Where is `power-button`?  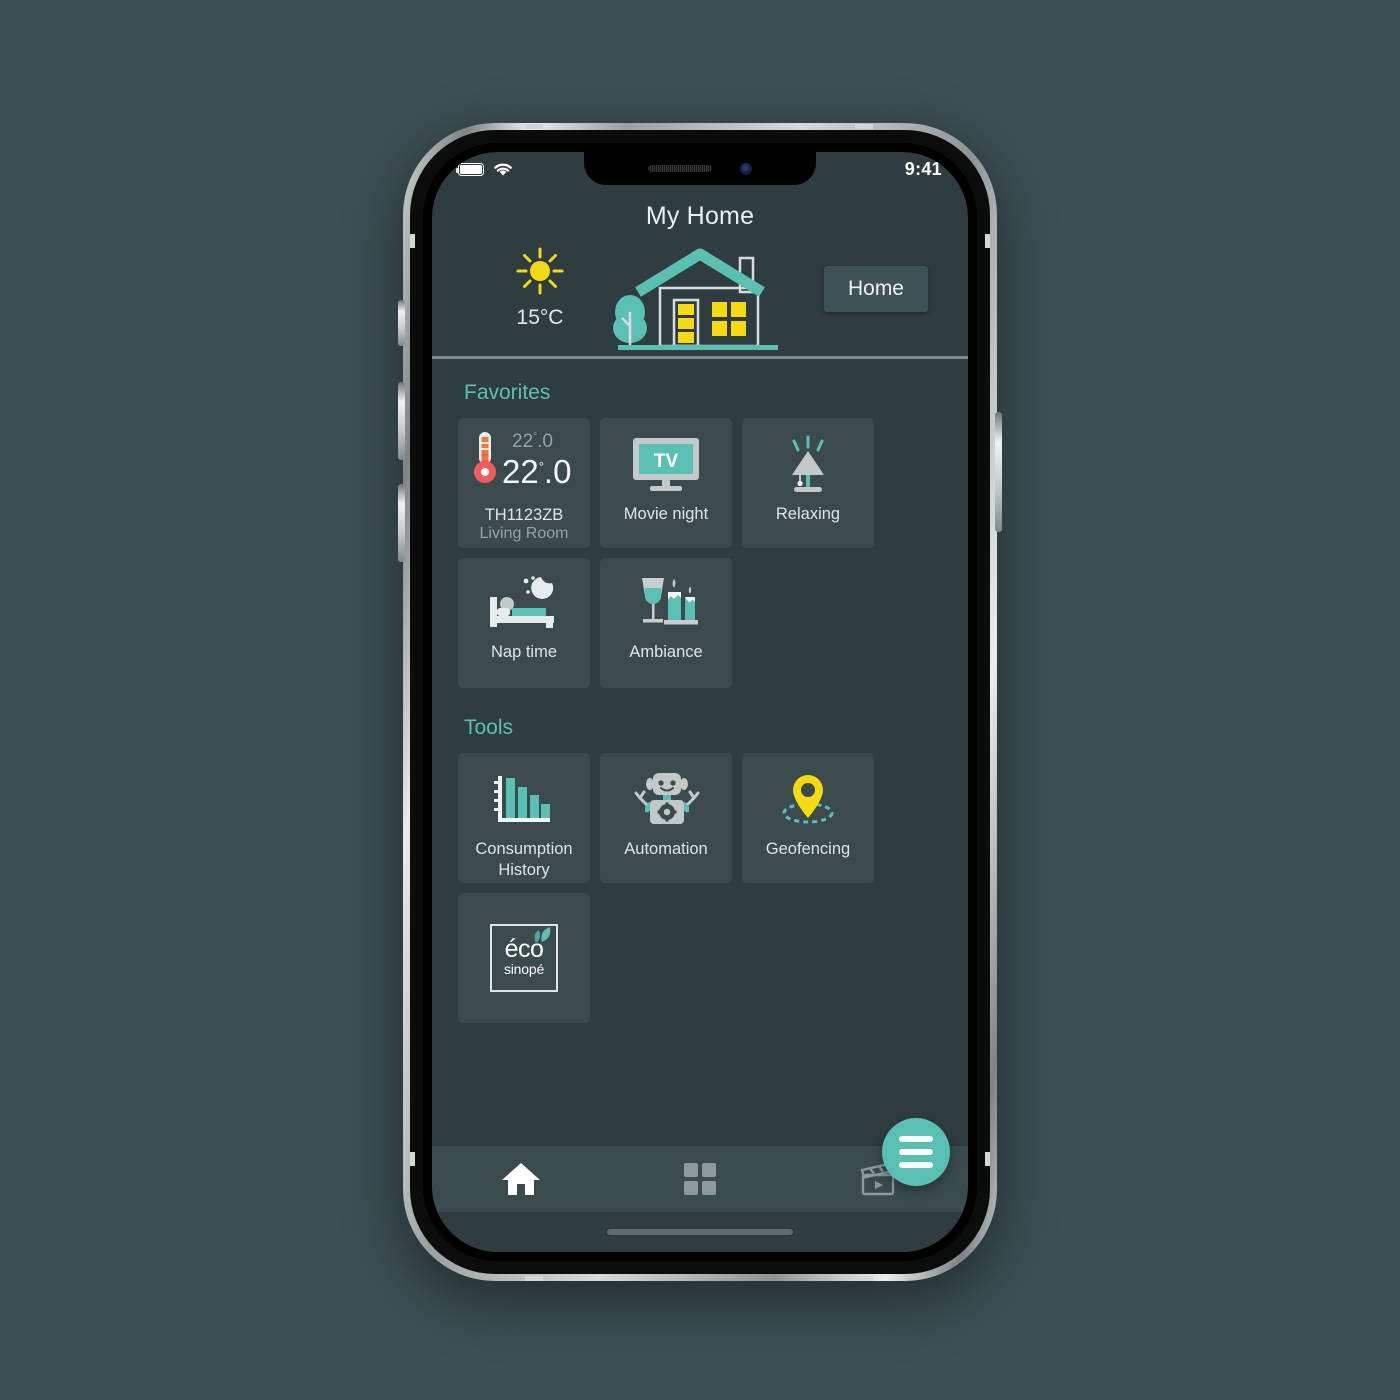
power-button is located at coordinates (998, 472).